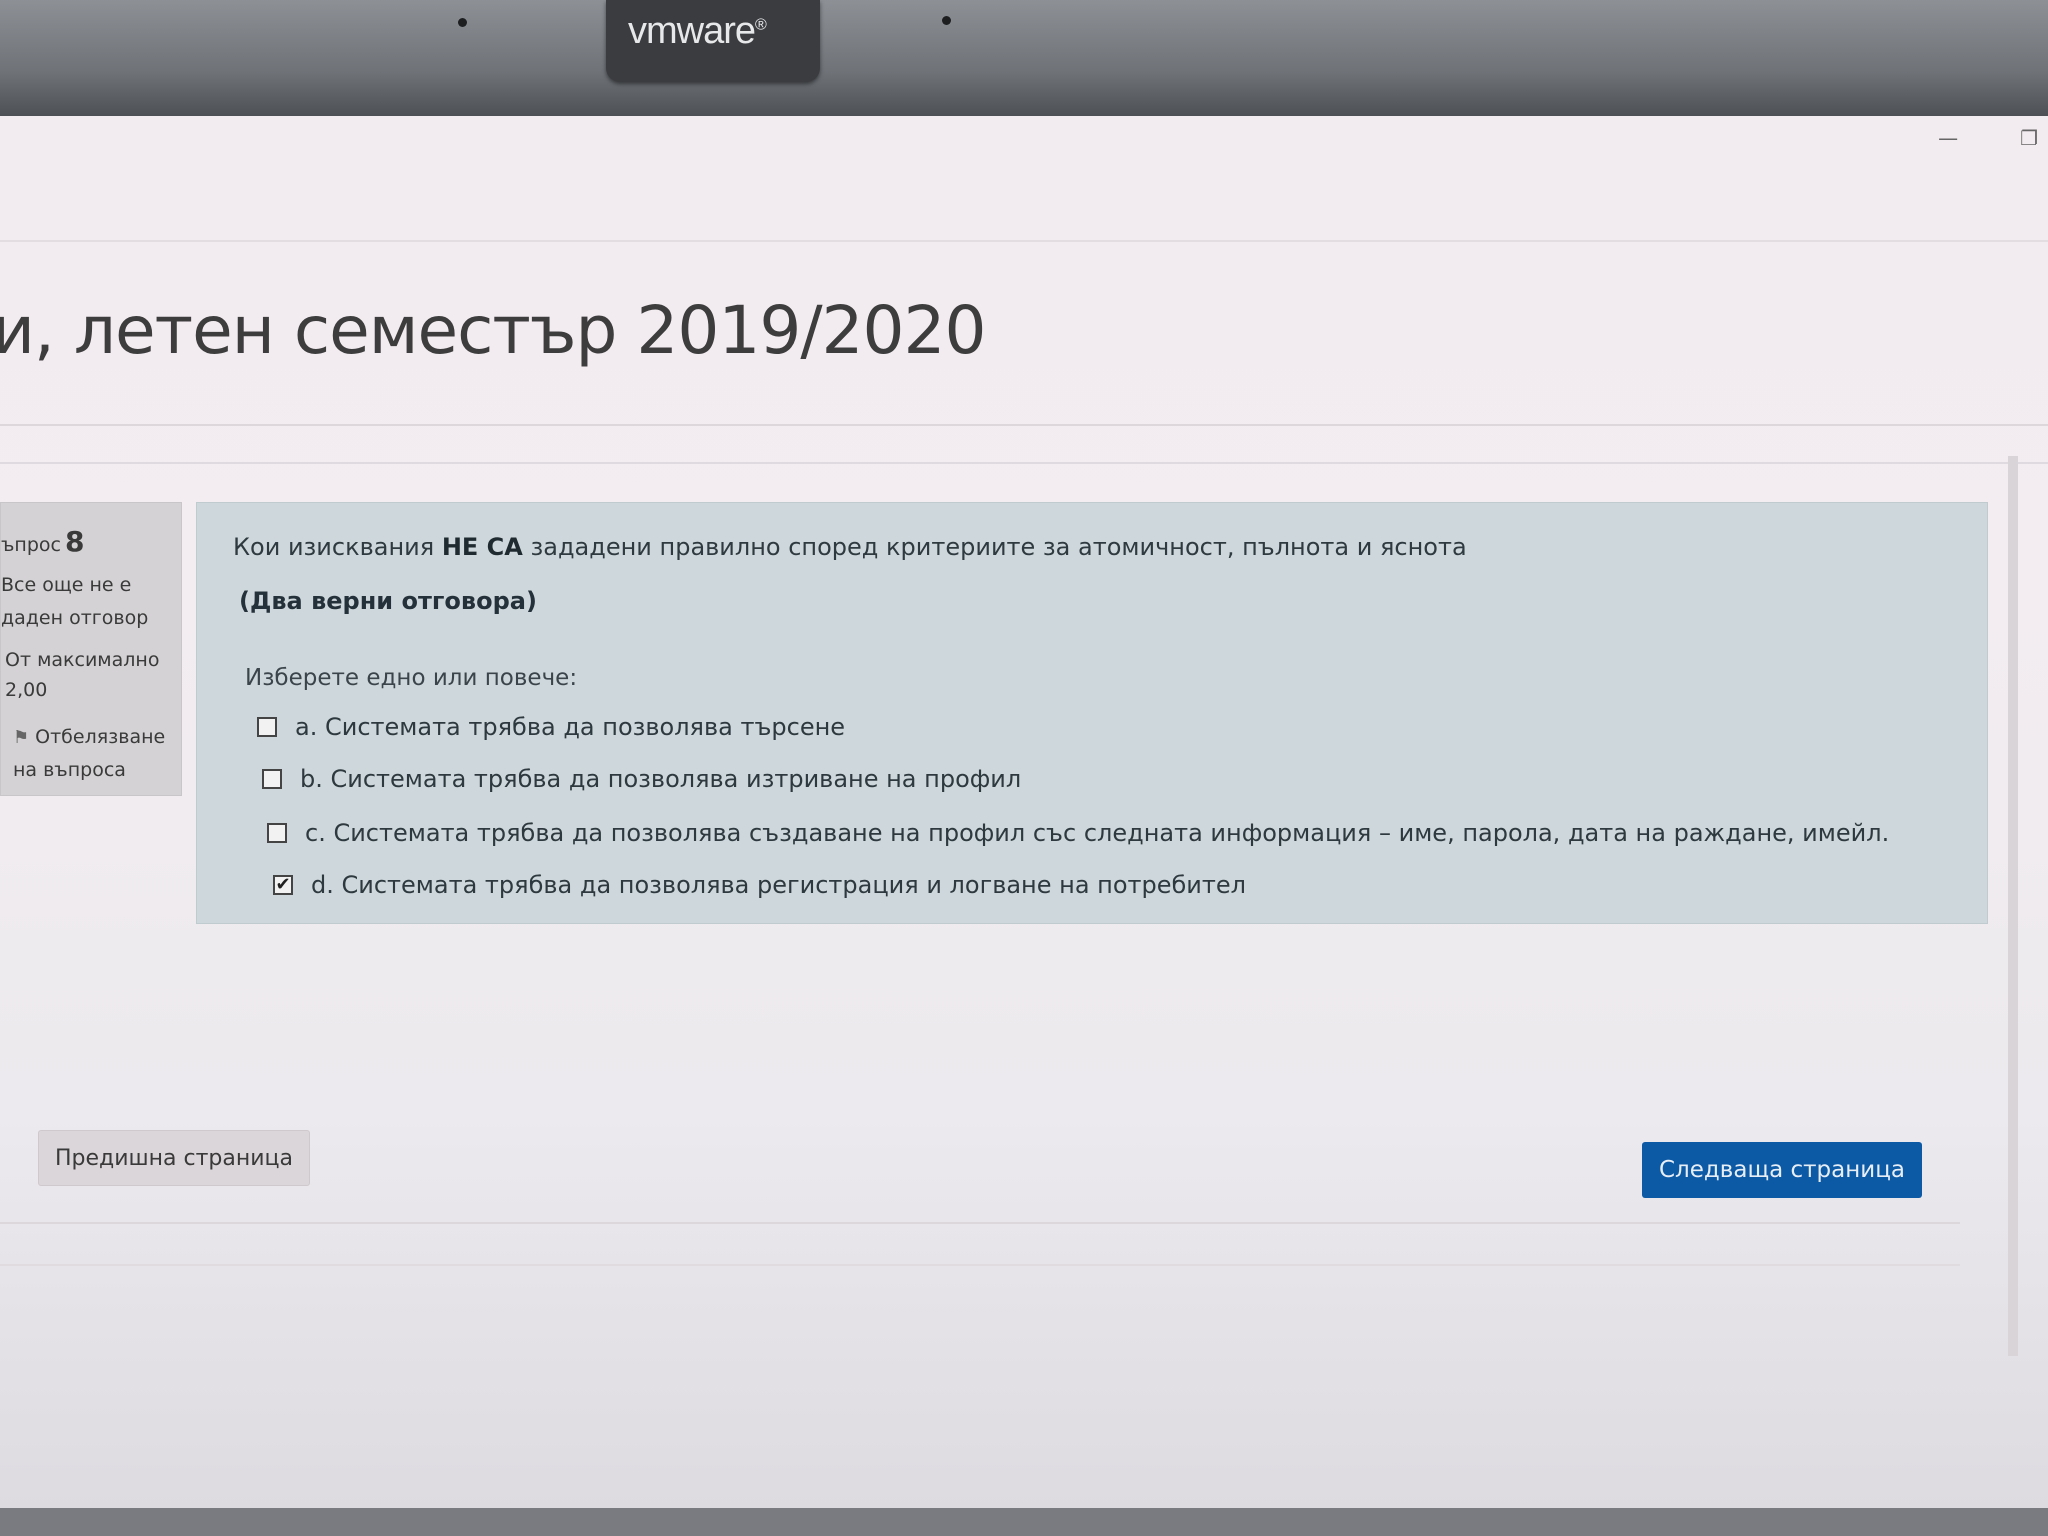 This screenshot has height=1536, width=2048. What do you see at coordinates (1024, 463) in the screenshot?
I see `content-divider` at bounding box center [1024, 463].